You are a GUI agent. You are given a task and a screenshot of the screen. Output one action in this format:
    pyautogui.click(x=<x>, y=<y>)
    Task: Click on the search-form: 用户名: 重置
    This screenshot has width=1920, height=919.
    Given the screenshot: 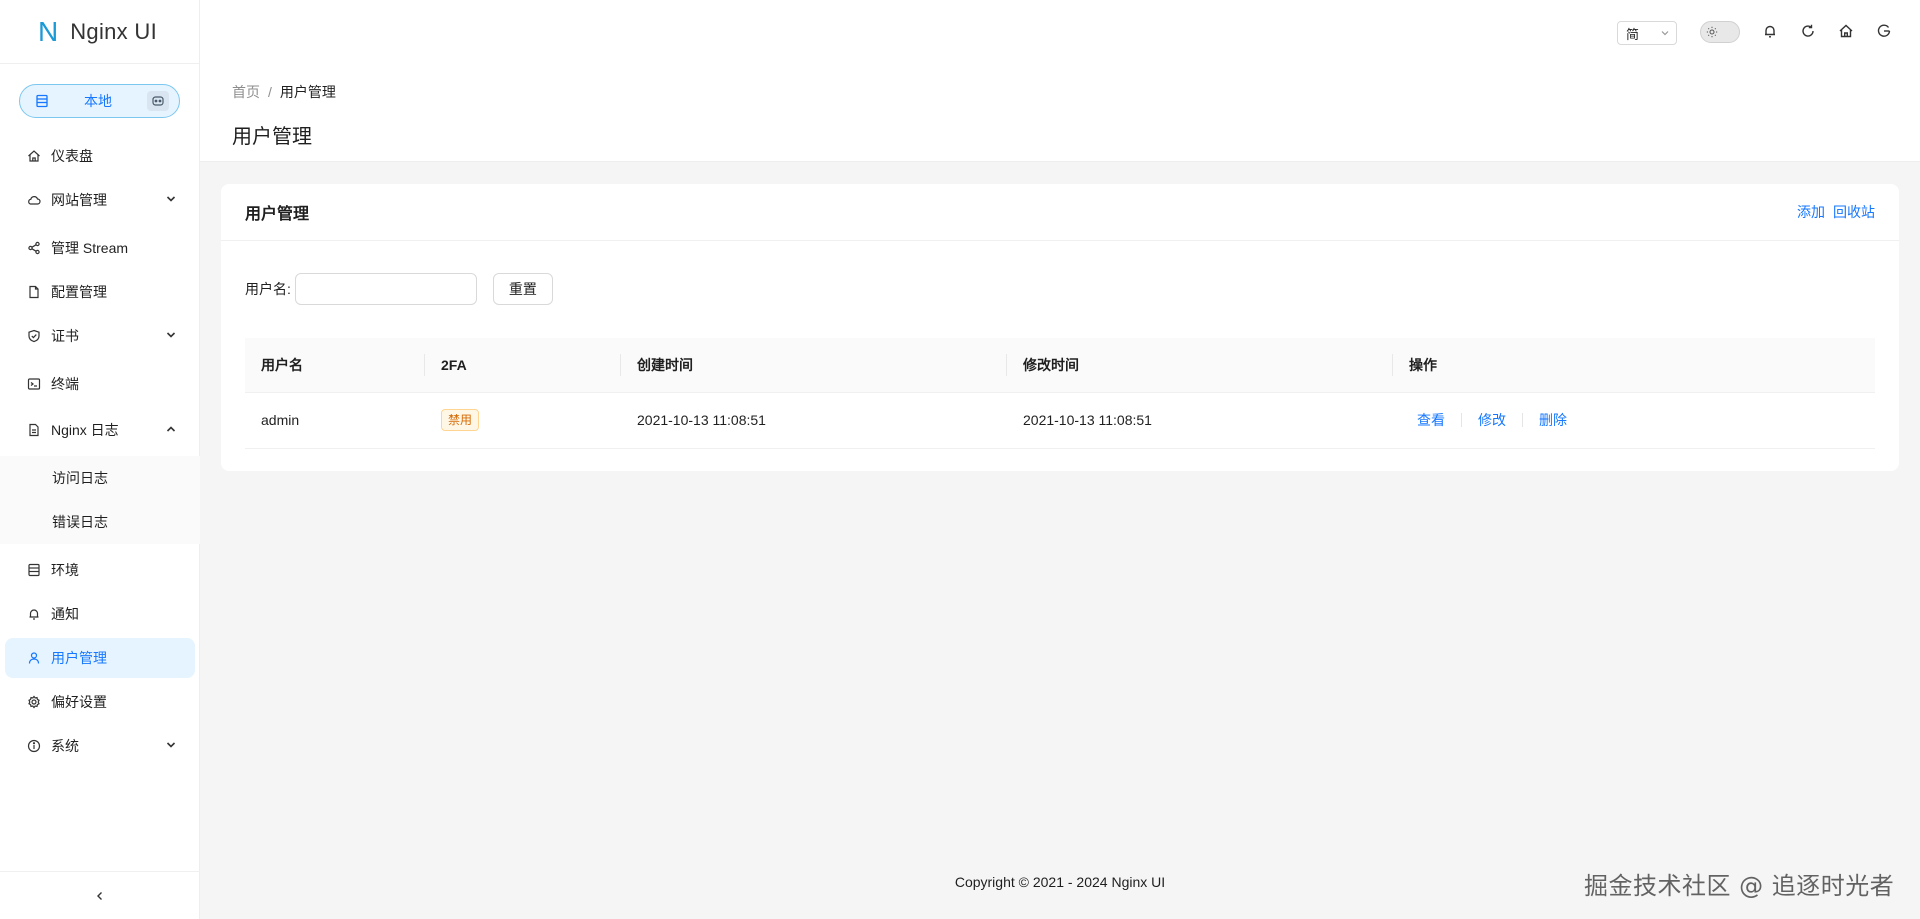 What is the action you would take?
    pyautogui.click(x=399, y=289)
    